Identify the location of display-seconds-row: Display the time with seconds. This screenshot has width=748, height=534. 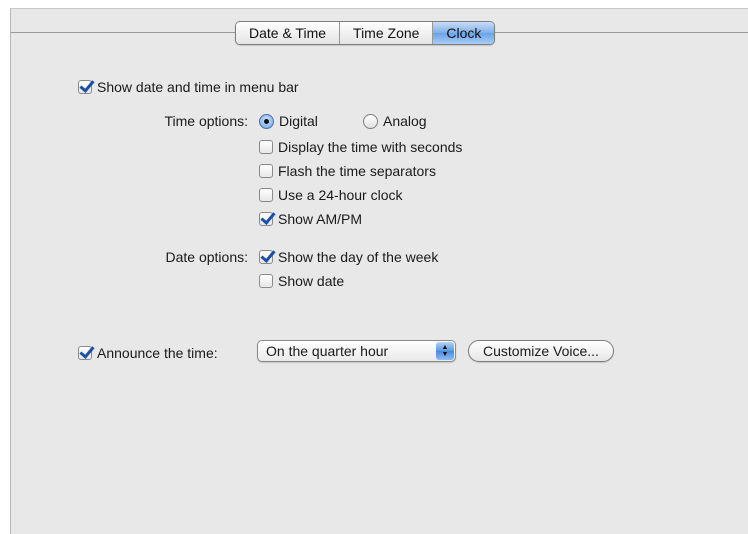
(360, 147).